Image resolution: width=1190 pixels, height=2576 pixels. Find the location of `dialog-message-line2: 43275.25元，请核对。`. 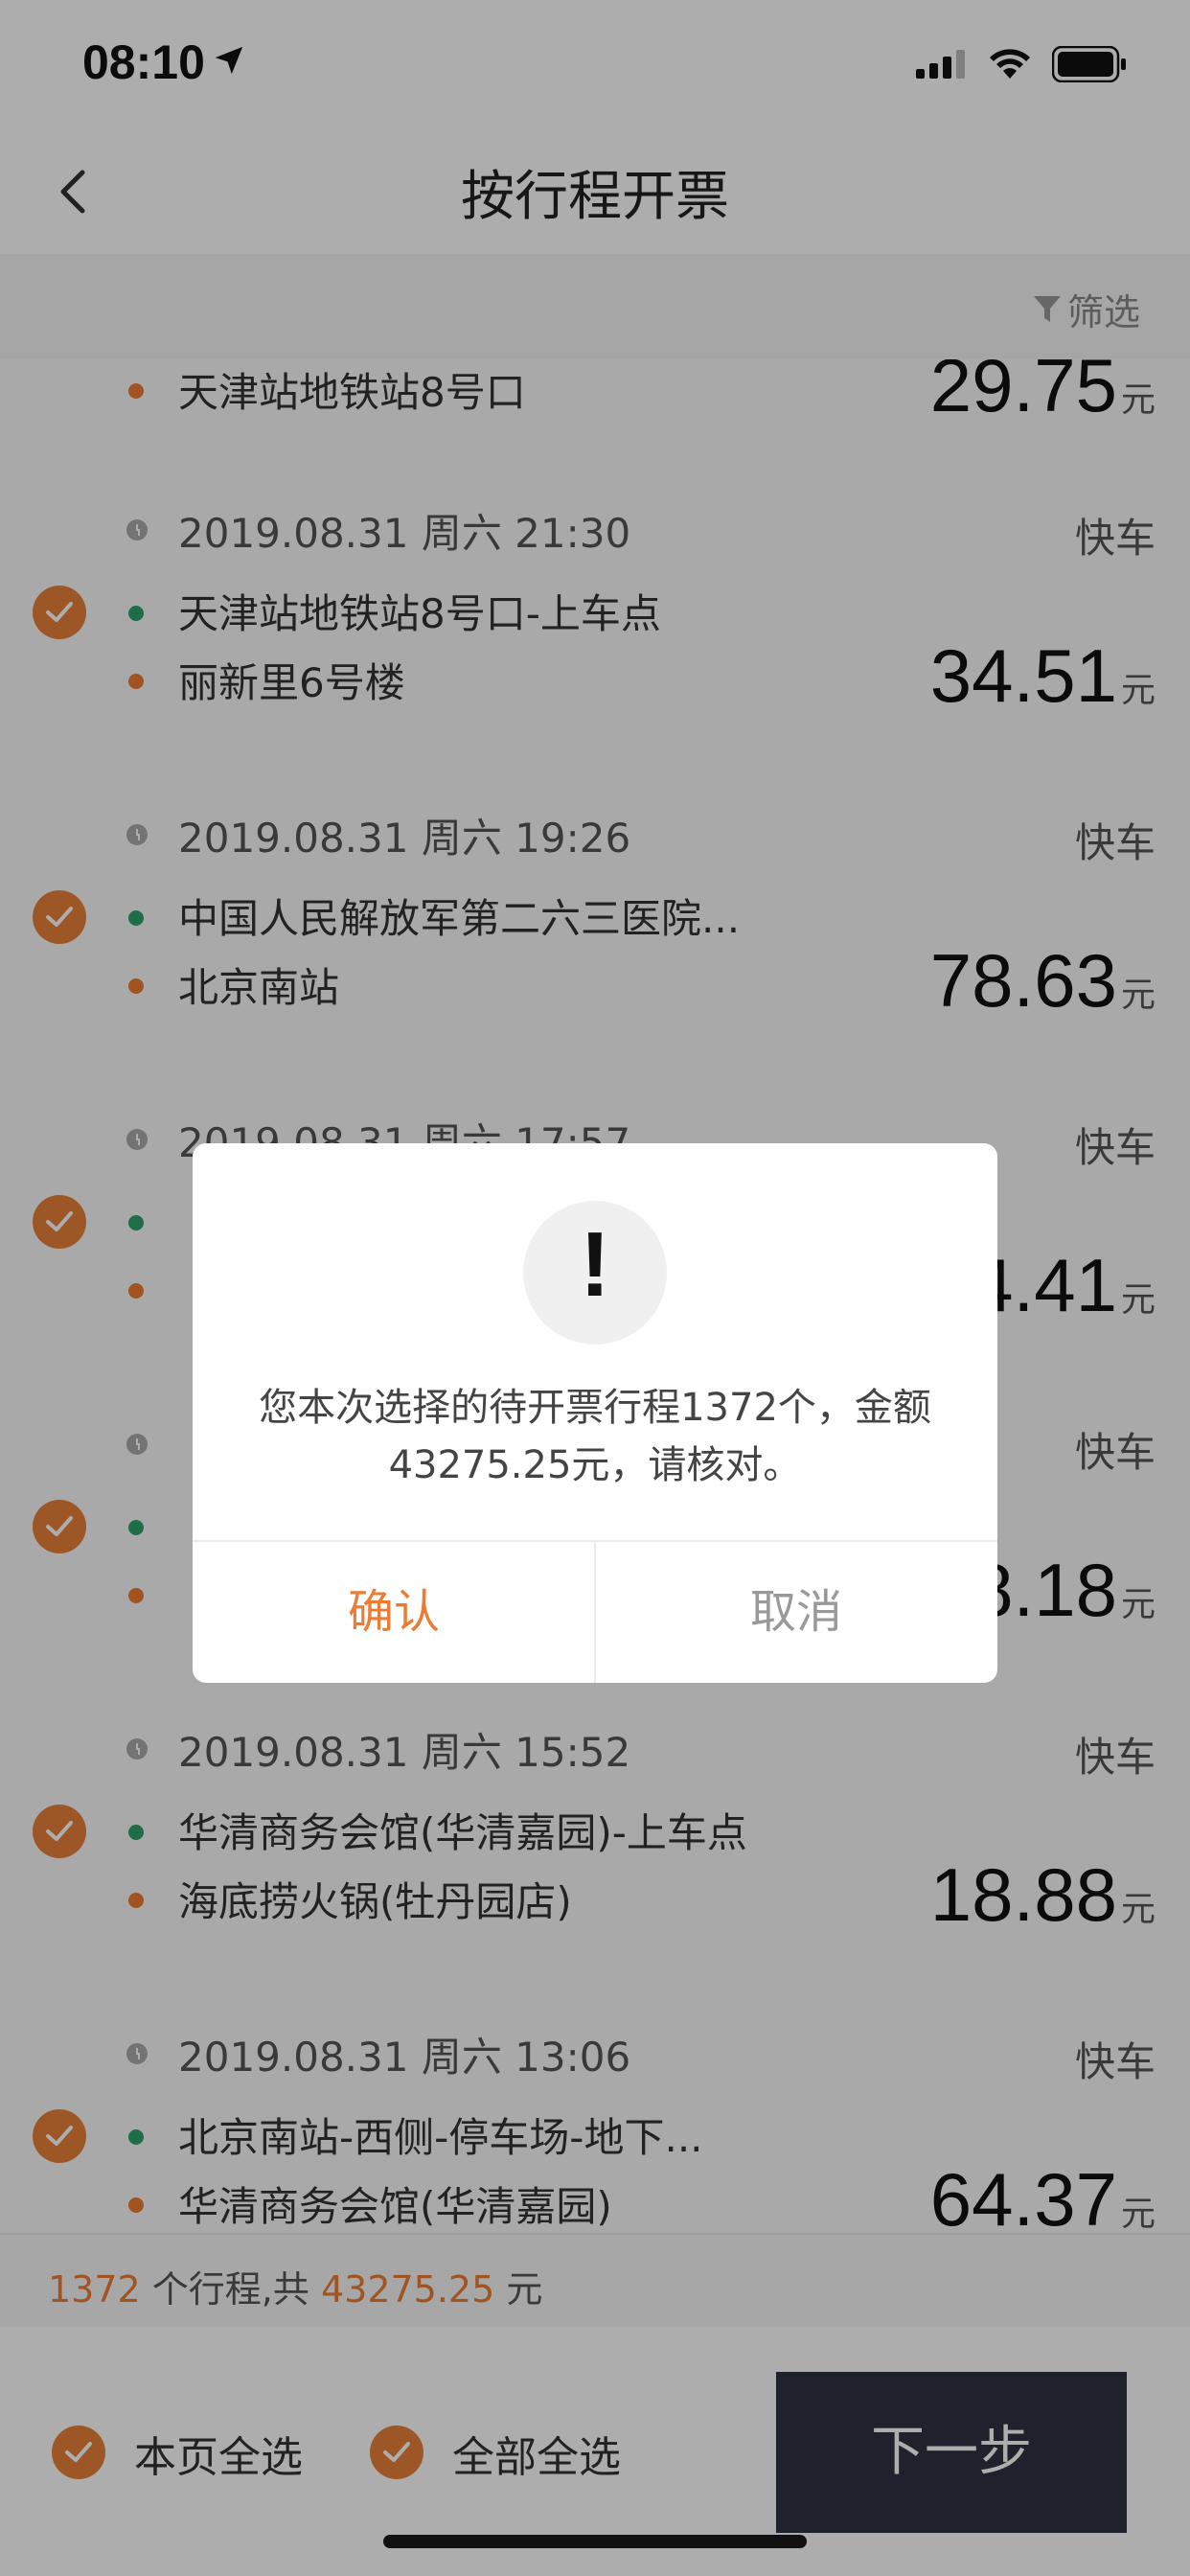

dialog-message-line2: 43275.25元，请核对。 is located at coordinates (595, 1465).